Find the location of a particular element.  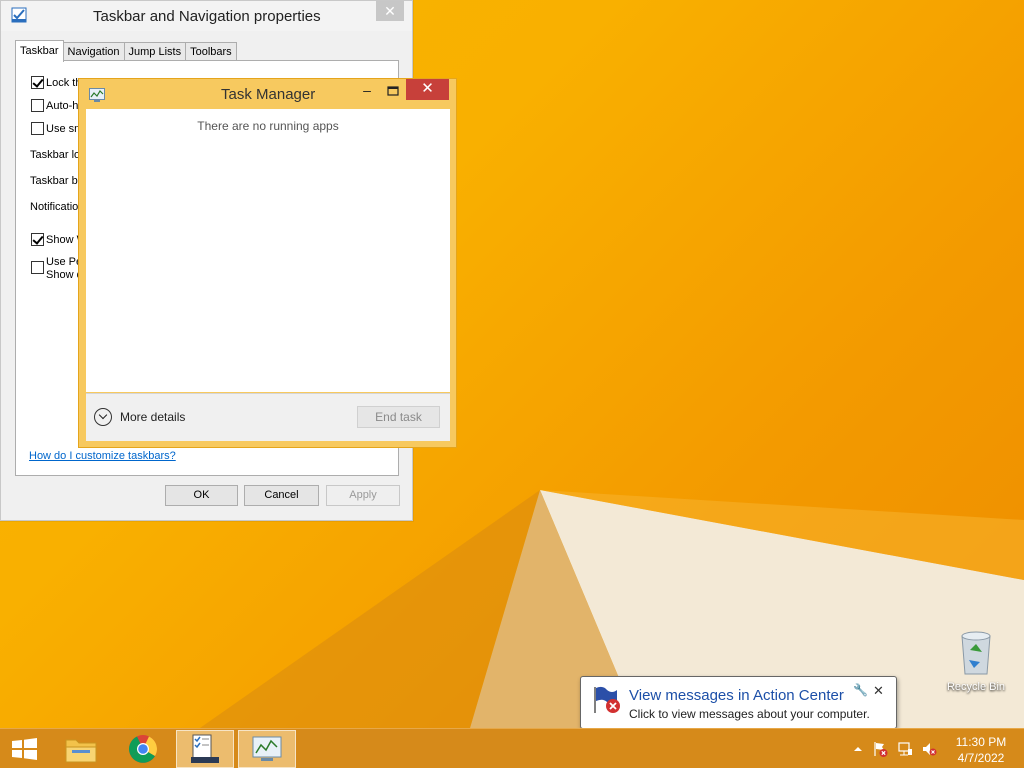

recycle-bin-label: Recycle Bin is located at coordinates (976, 687).